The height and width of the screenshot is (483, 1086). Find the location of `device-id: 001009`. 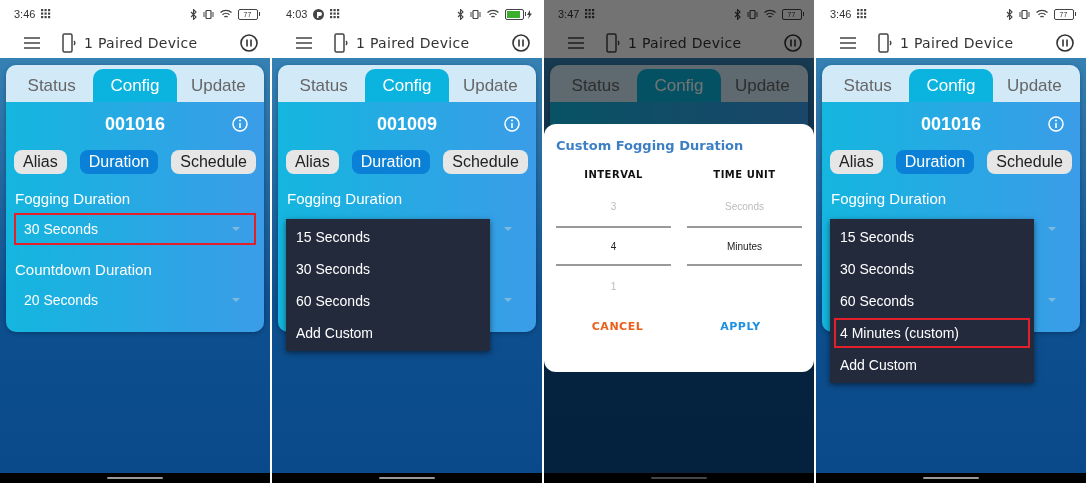

device-id: 001009 is located at coordinates (407, 124).